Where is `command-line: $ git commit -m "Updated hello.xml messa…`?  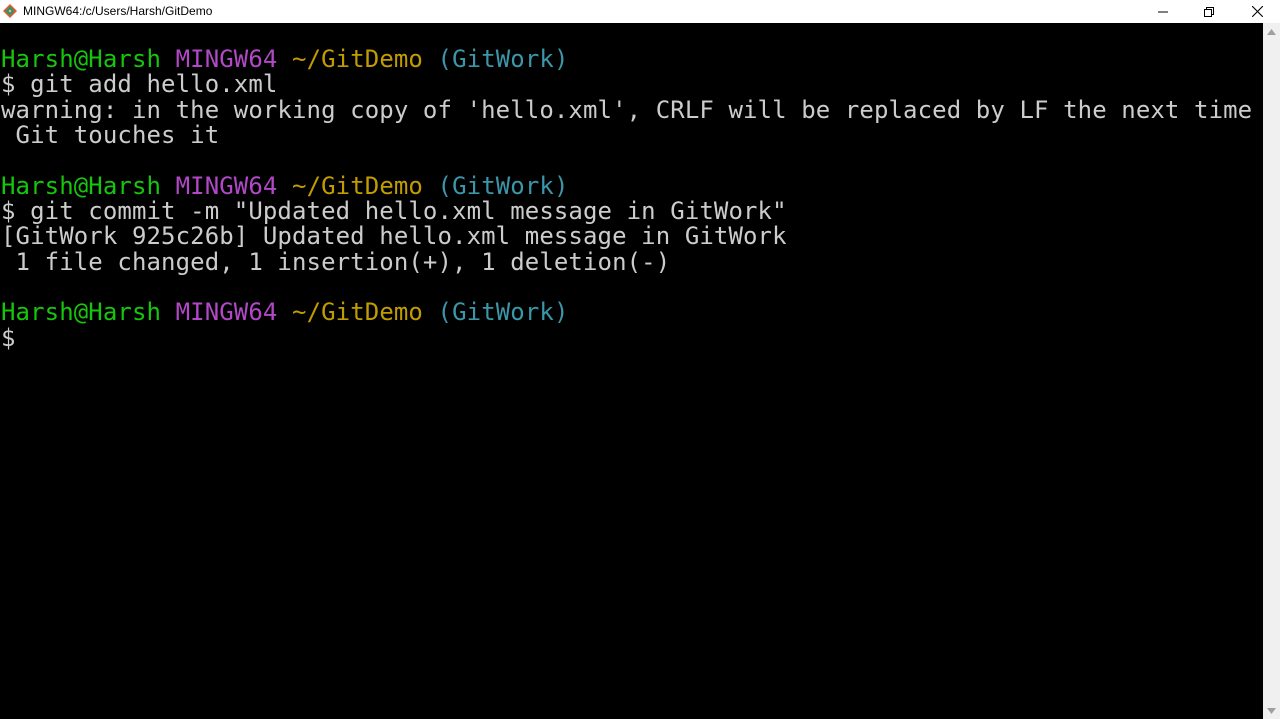
command-line: $ git commit -m "Updated hello.xml messa… is located at coordinates (394, 211).